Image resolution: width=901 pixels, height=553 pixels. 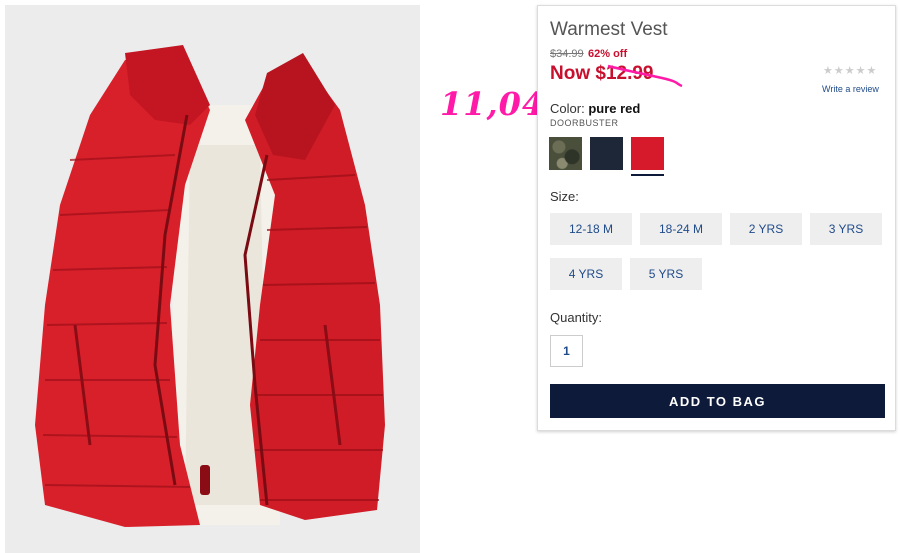 I want to click on size-button-2yrs: 2 YRS, so click(x=766, y=229).